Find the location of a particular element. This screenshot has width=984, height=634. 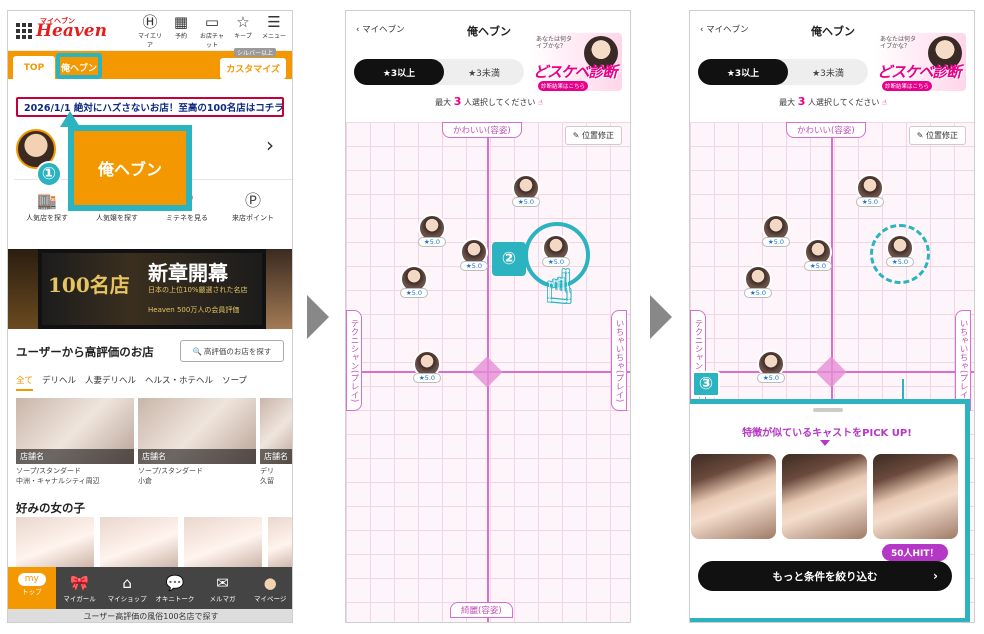

selection-ring is located at coordinates (900, 254).